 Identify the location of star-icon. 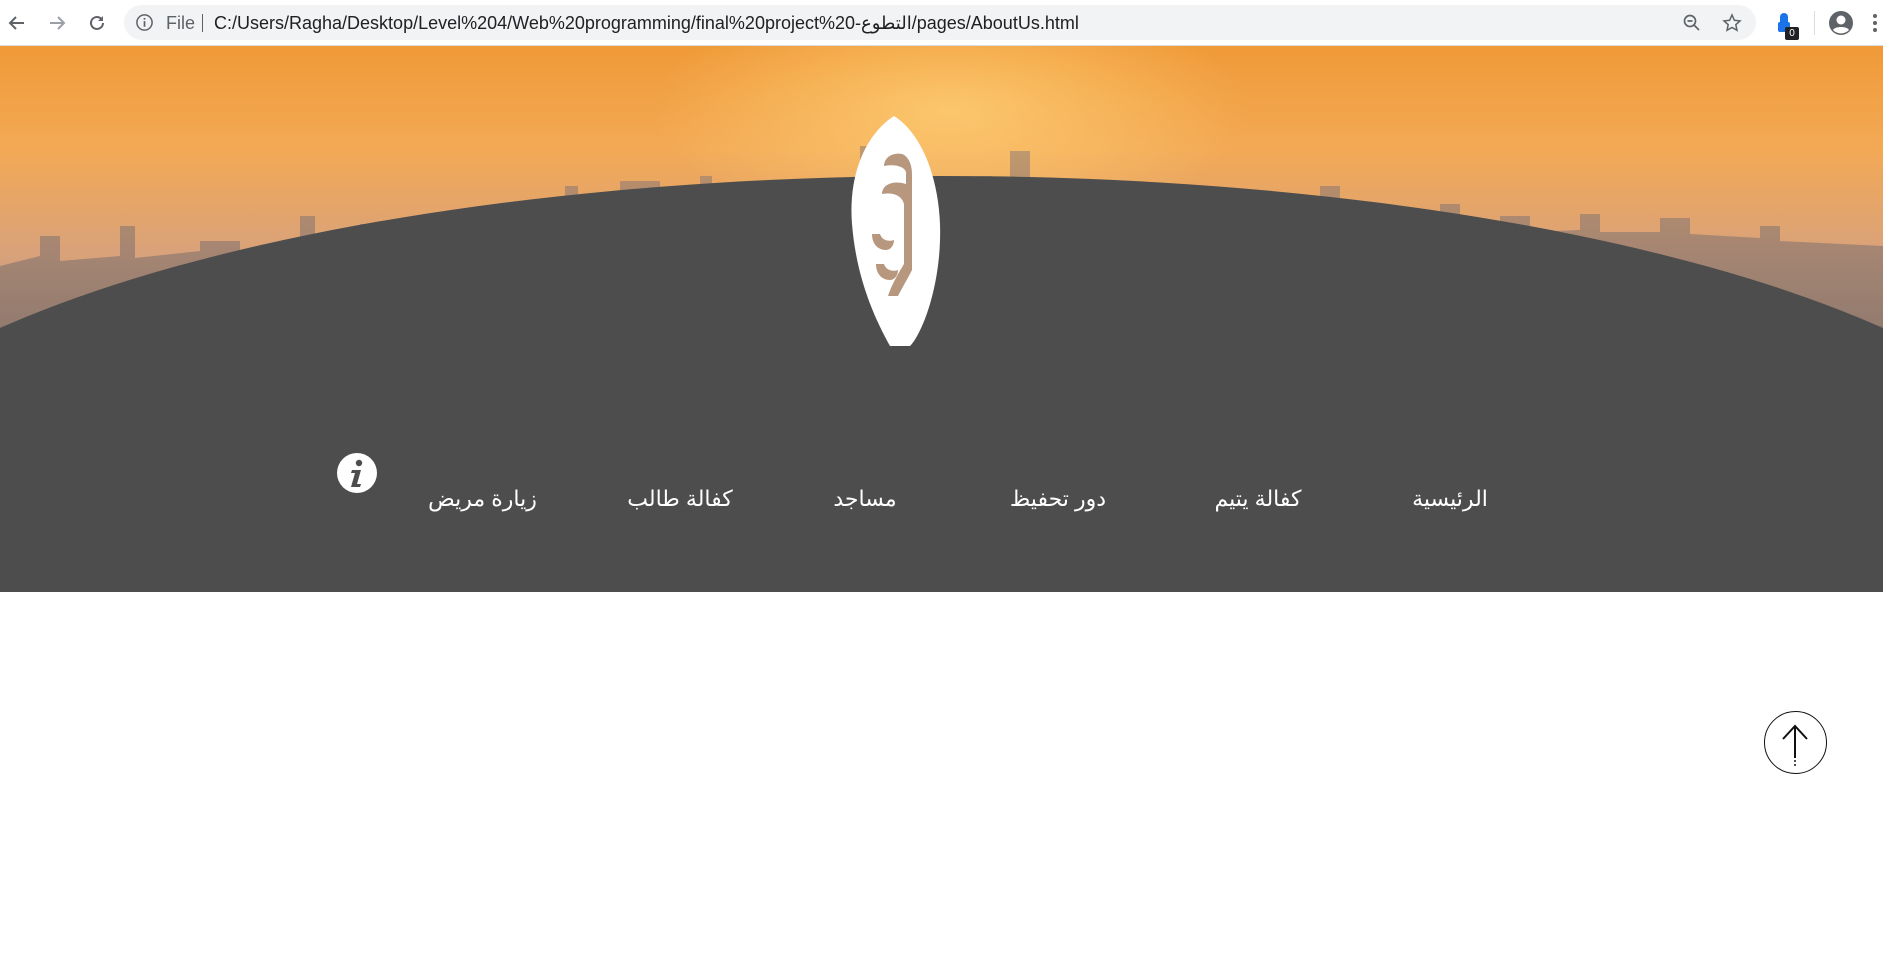
(1732, 23).